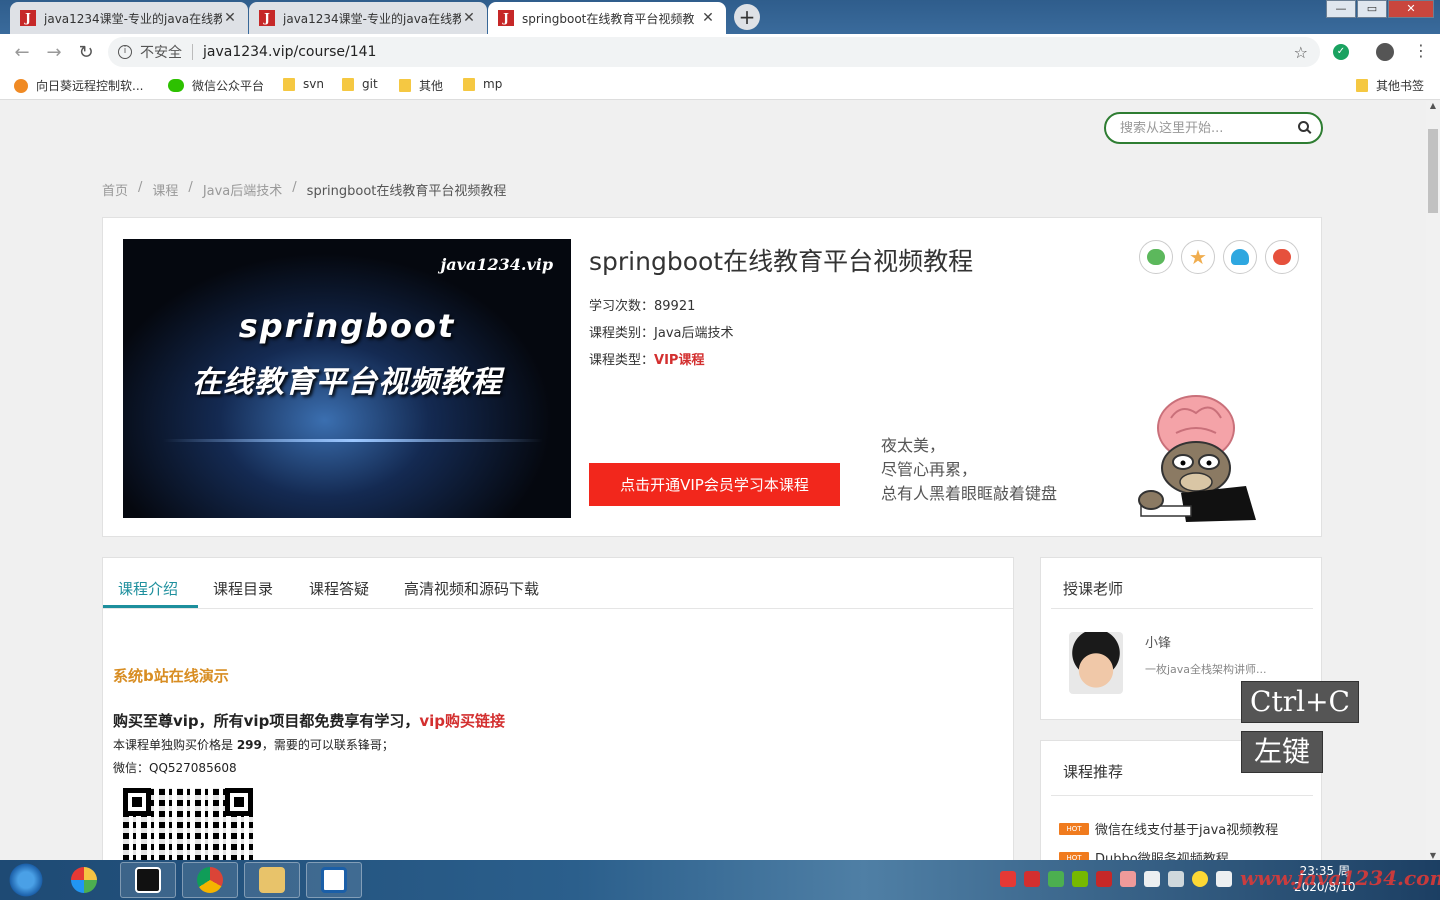  What do you see at coordinates (1282, 752) in the screenshot?
I see `mouse-action-overlay: 左键` at bounding box center [1282, 752].